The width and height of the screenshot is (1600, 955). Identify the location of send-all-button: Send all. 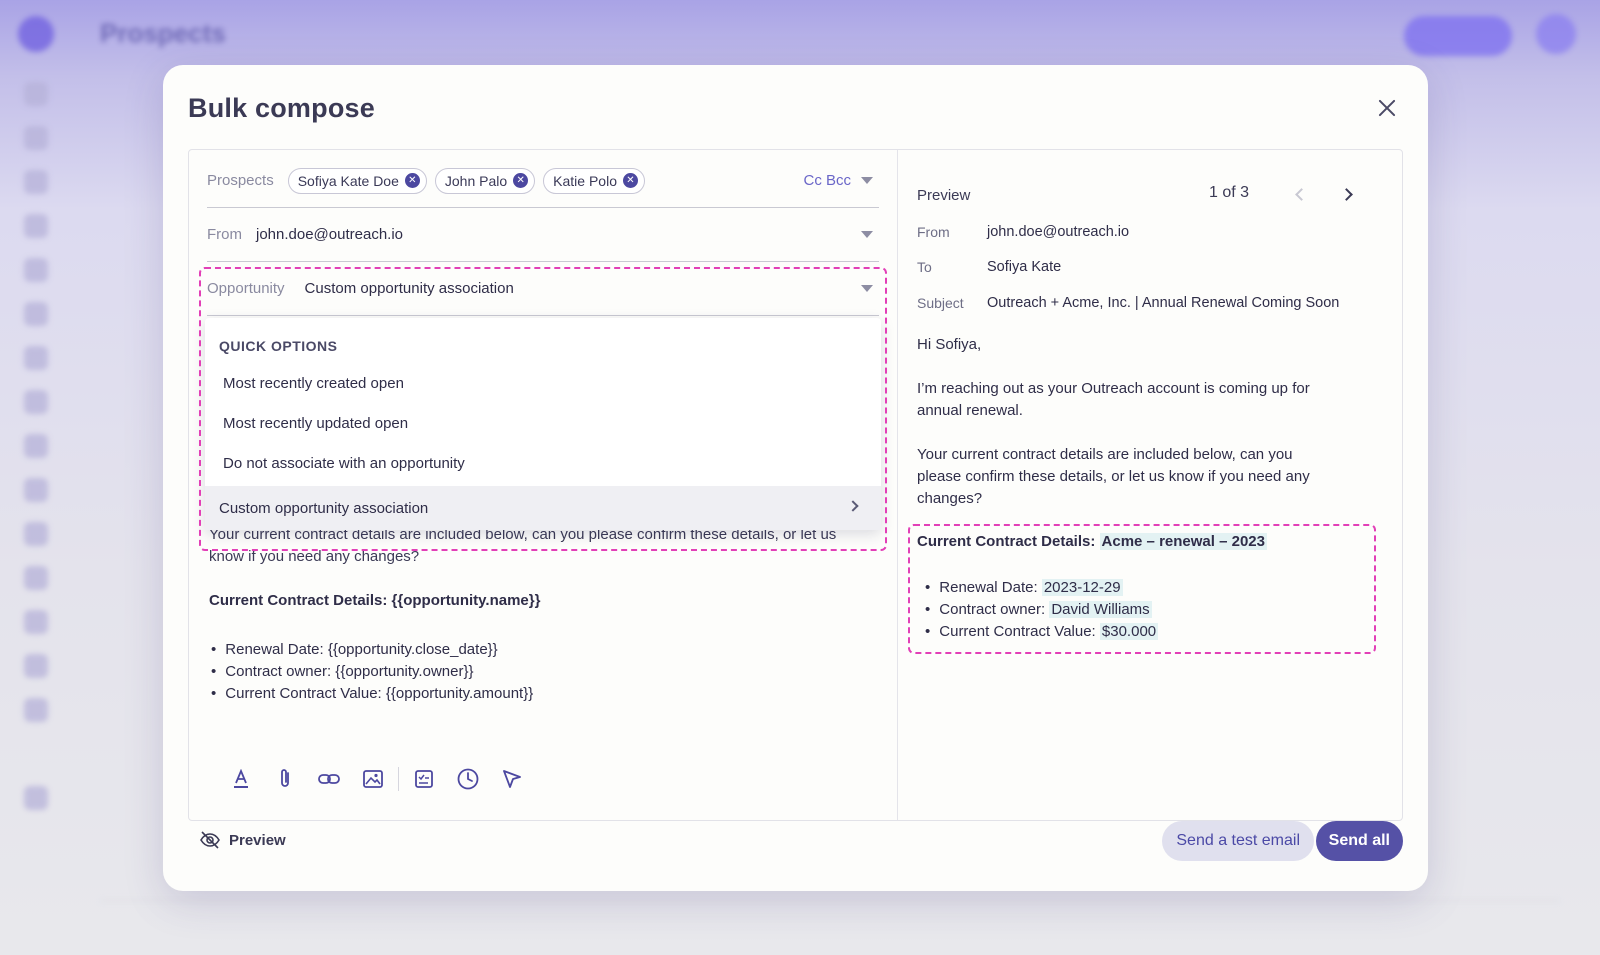
(1359, 841).